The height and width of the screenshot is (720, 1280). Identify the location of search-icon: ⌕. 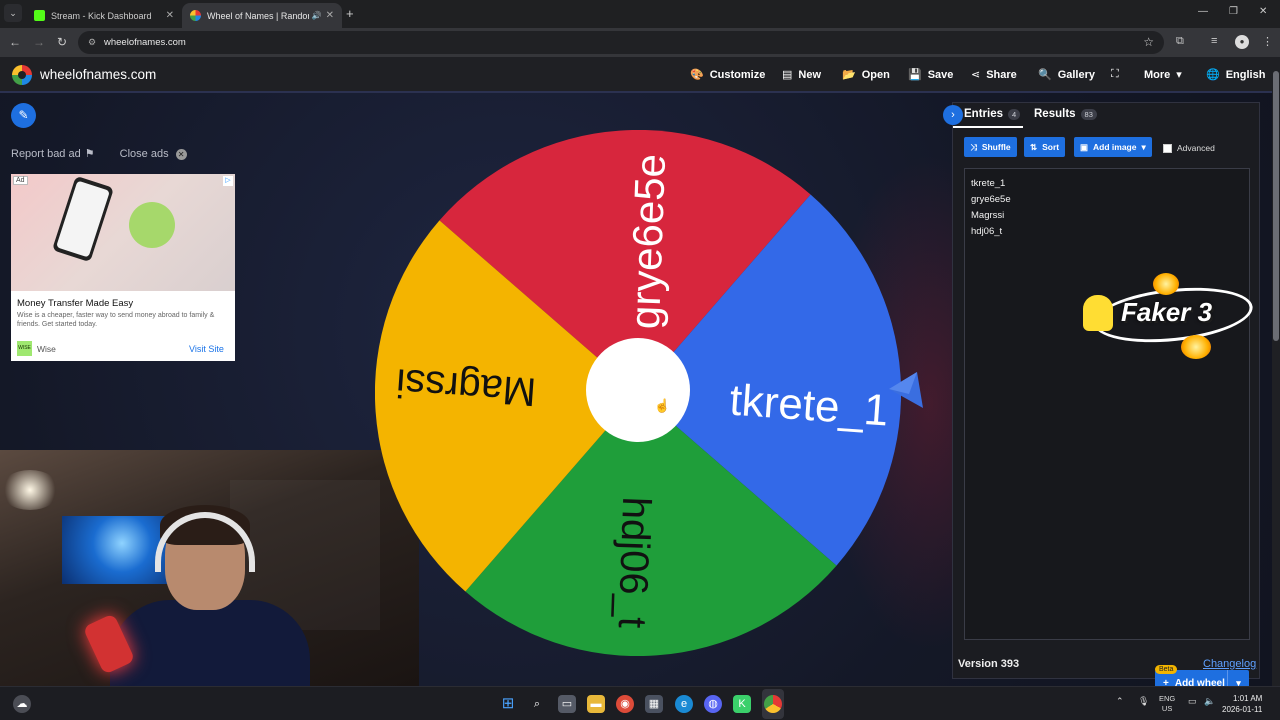
(537, 704).